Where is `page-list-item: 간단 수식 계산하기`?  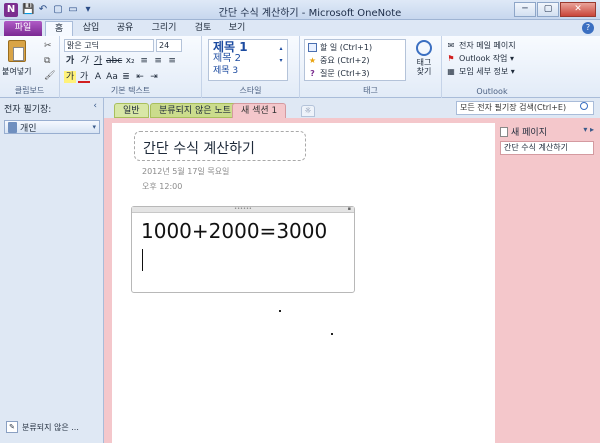 page-list-item: 간단 수식 계산하기 is located at coordinates (547, 148).